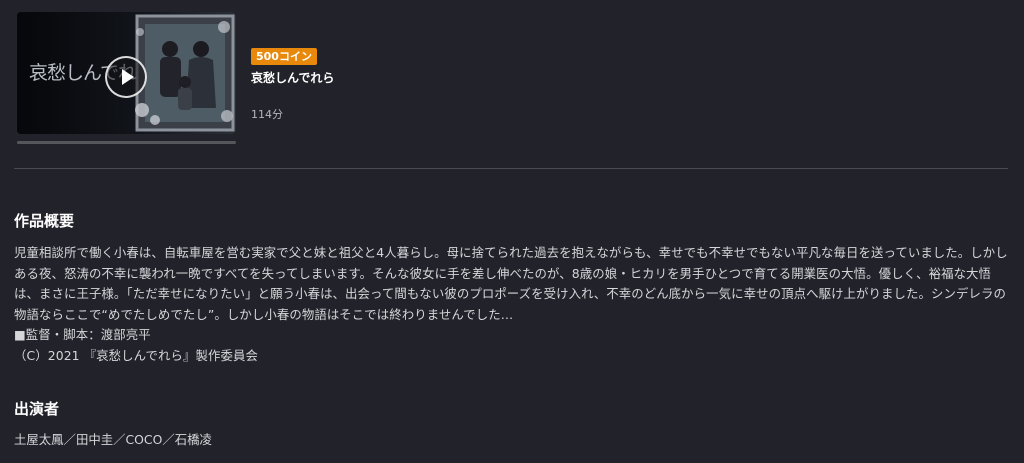 The width and height of the screenshot is (1024, 463). I want to click on section-divider, so click(511, 168).